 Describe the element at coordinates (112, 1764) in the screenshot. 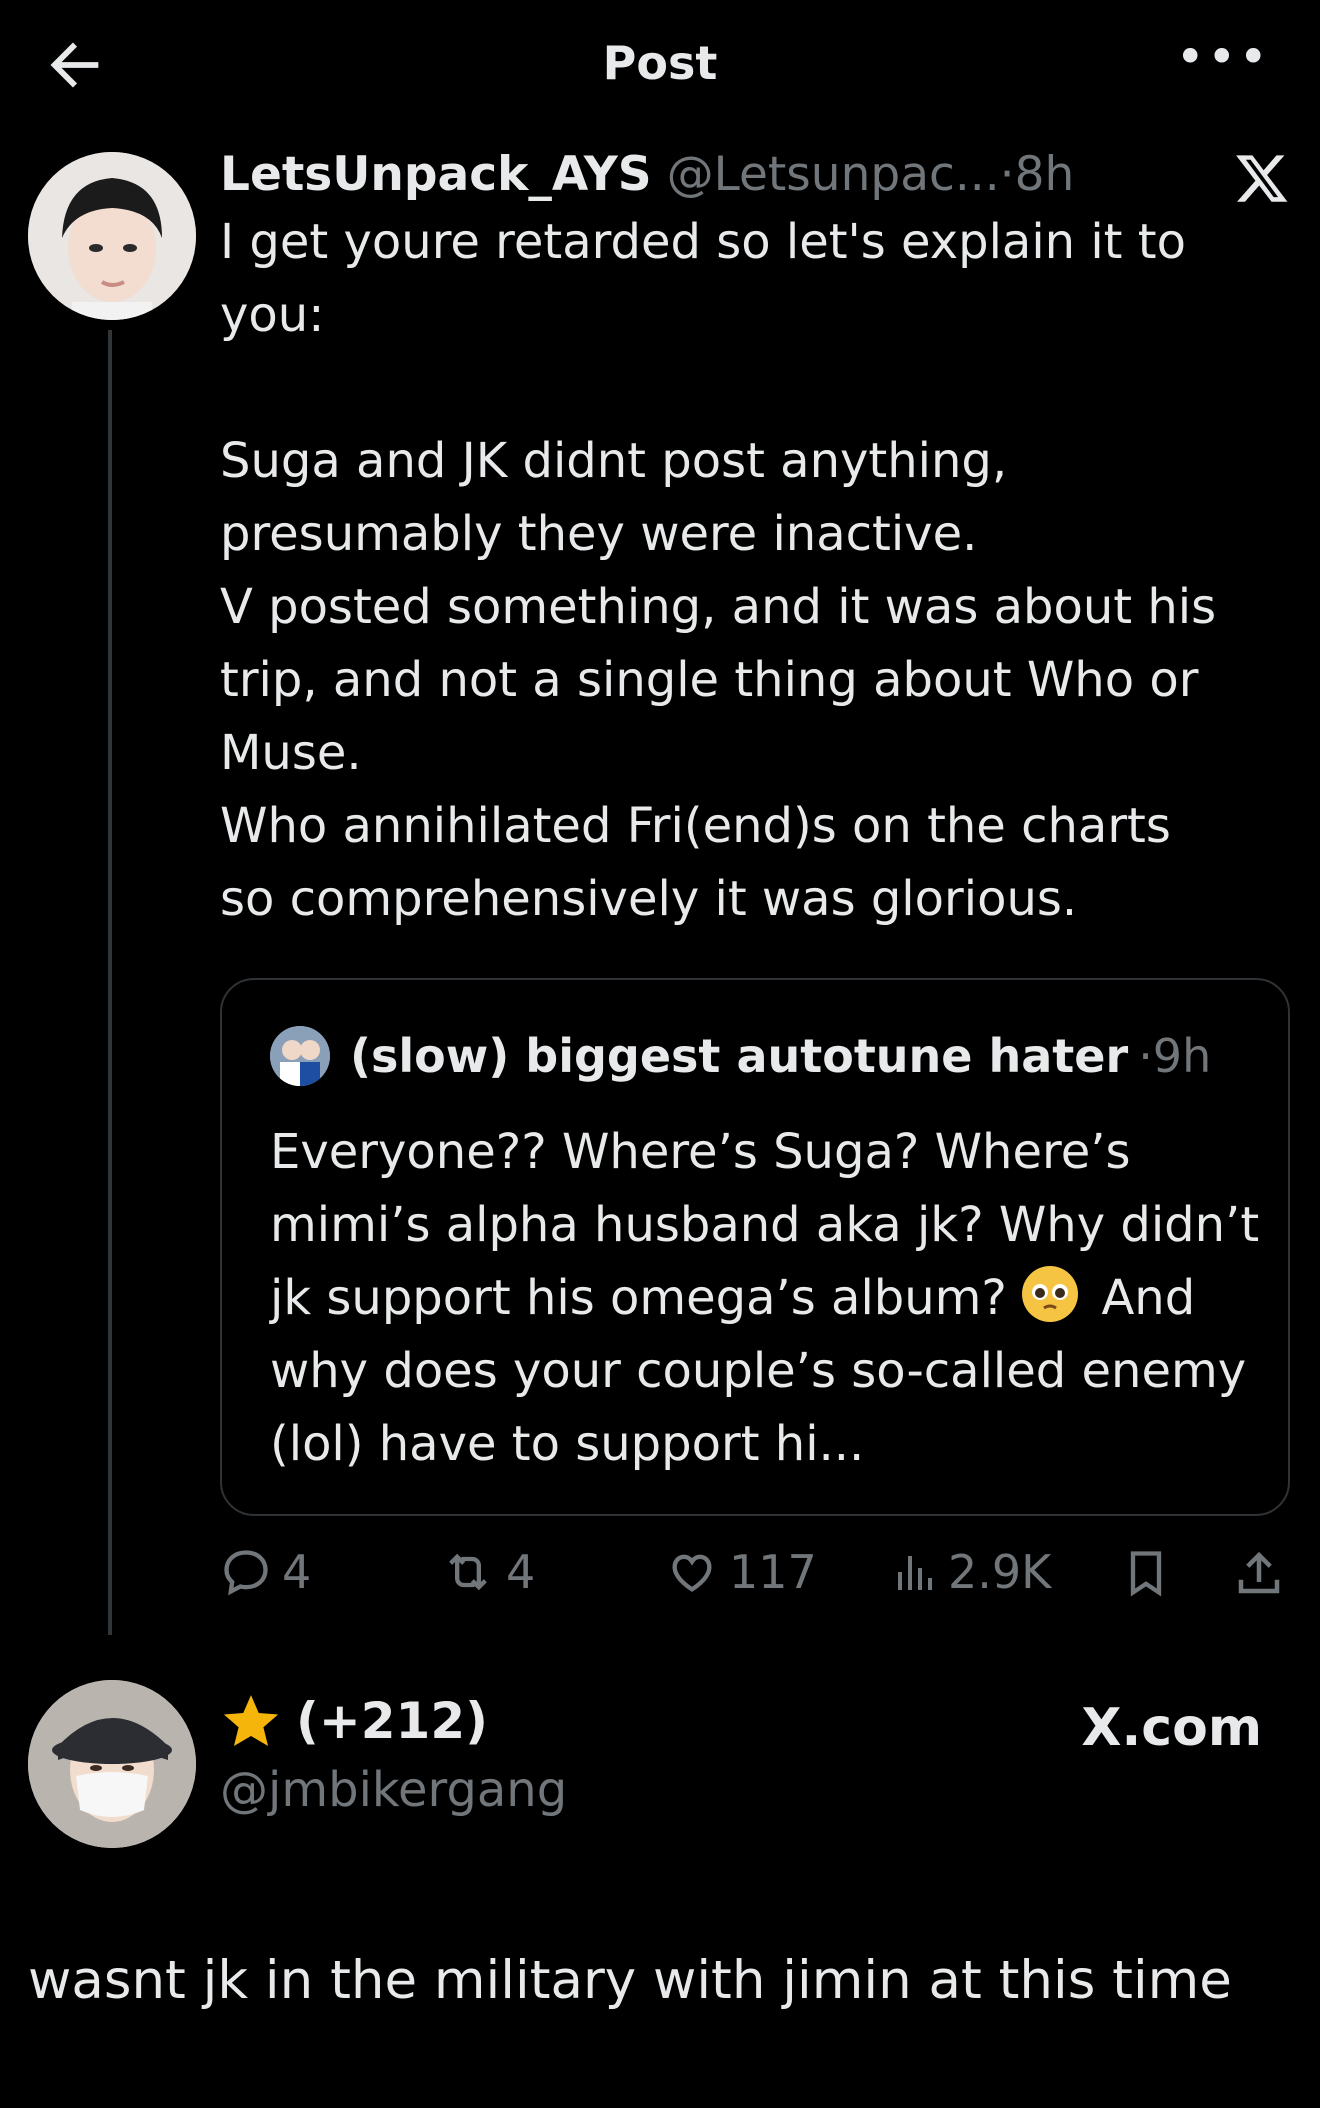

I see `reply-avatar` at that location.